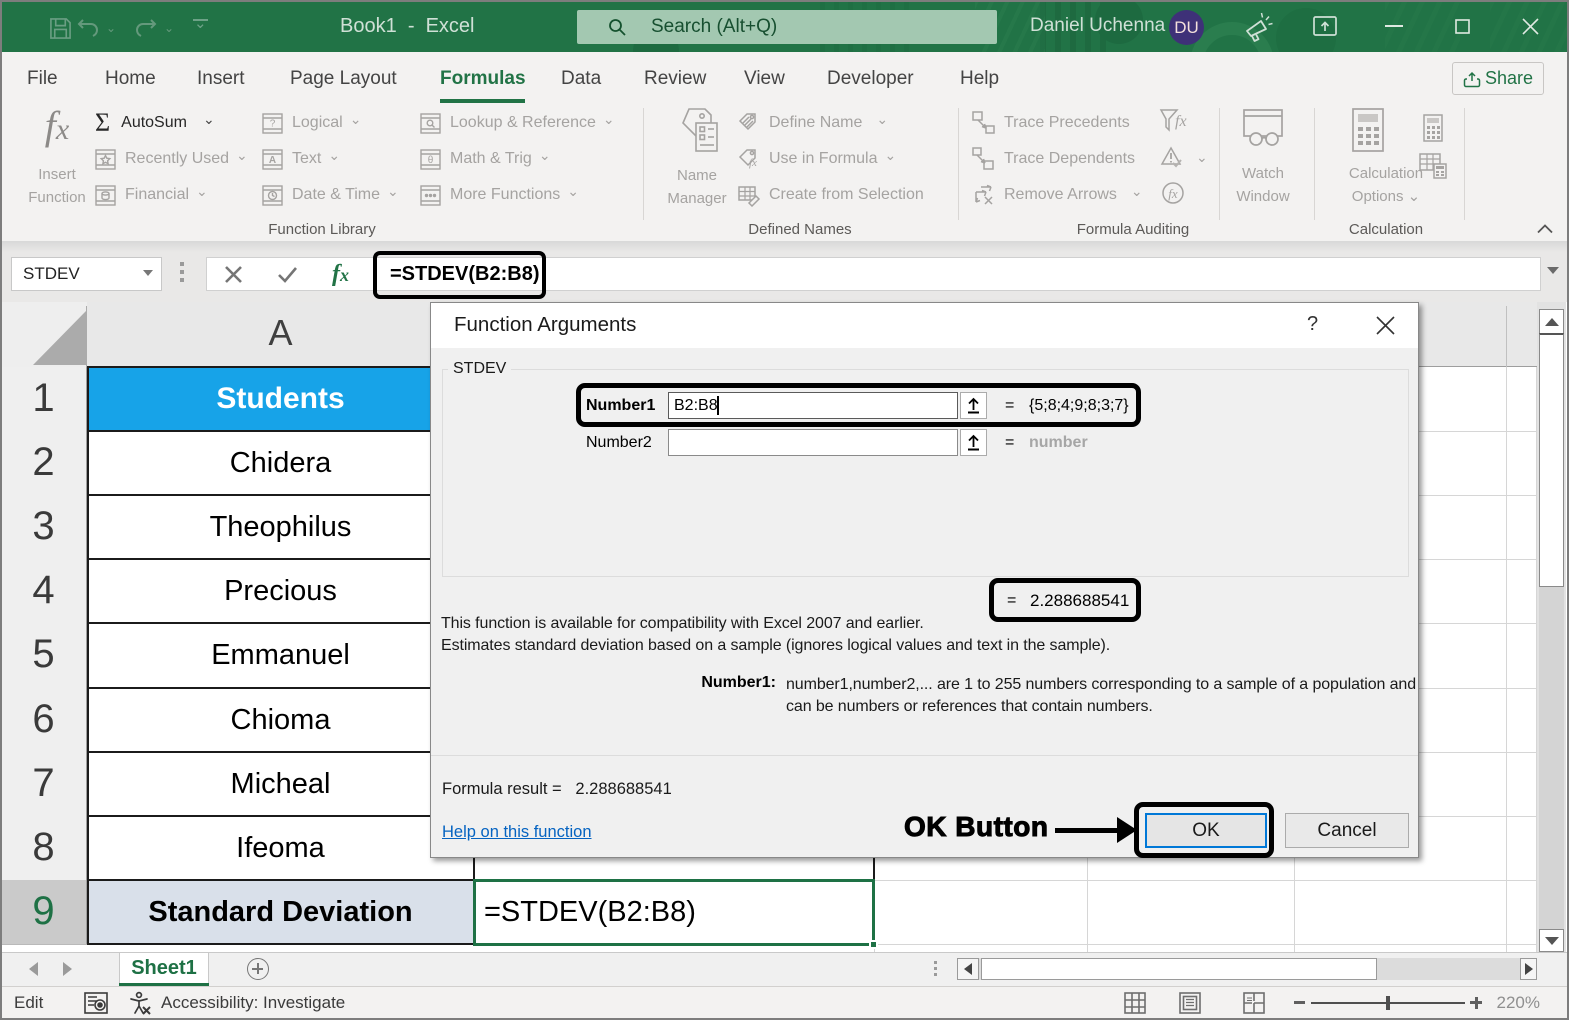 The height and width of the screenshot is (1020, 1569). I want to click on svg-text: θ, so click(431, 160).